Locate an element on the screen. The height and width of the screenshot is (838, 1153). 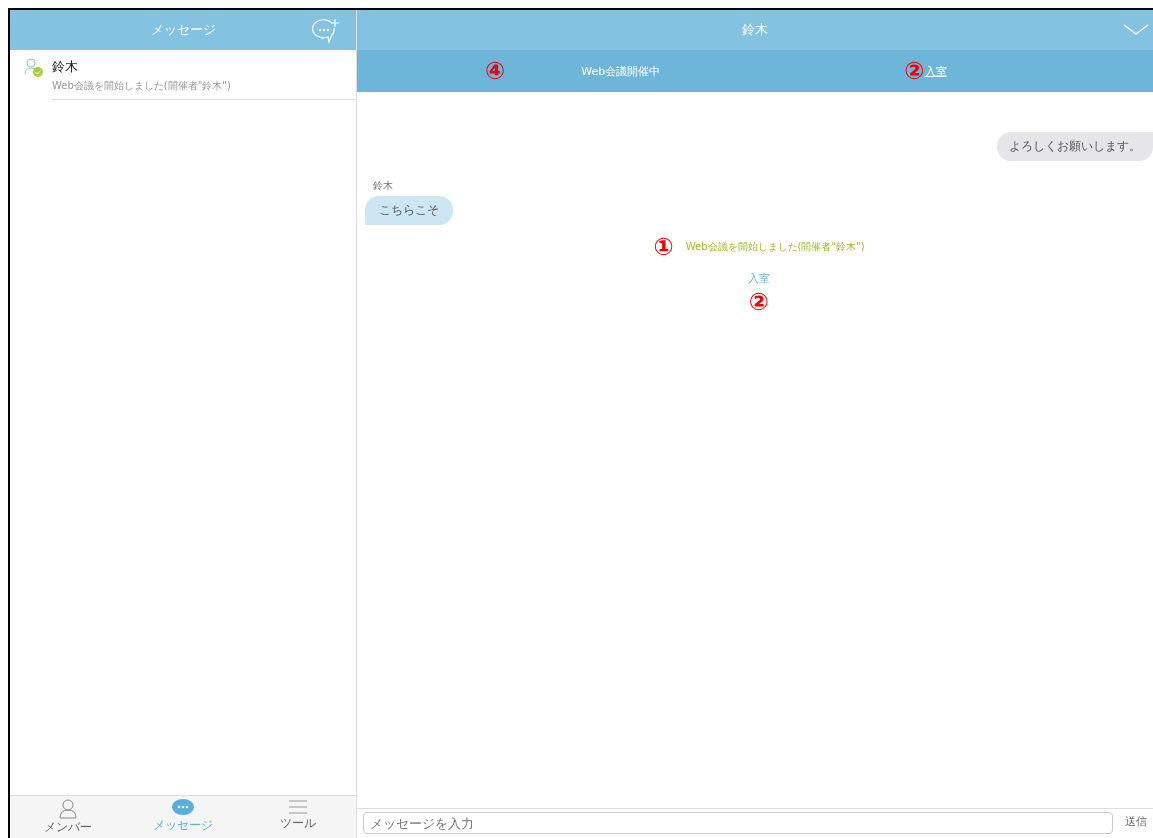
chat-title: 鈴木 is located at coordinates (755, 30).